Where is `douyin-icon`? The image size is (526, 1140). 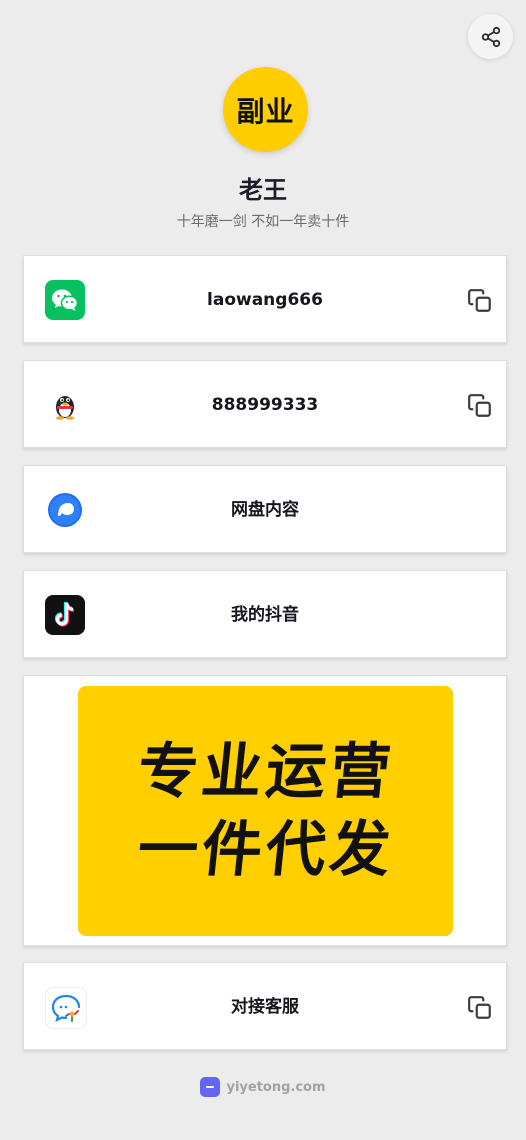 douyin-icon is located at coordinates (65, 615).